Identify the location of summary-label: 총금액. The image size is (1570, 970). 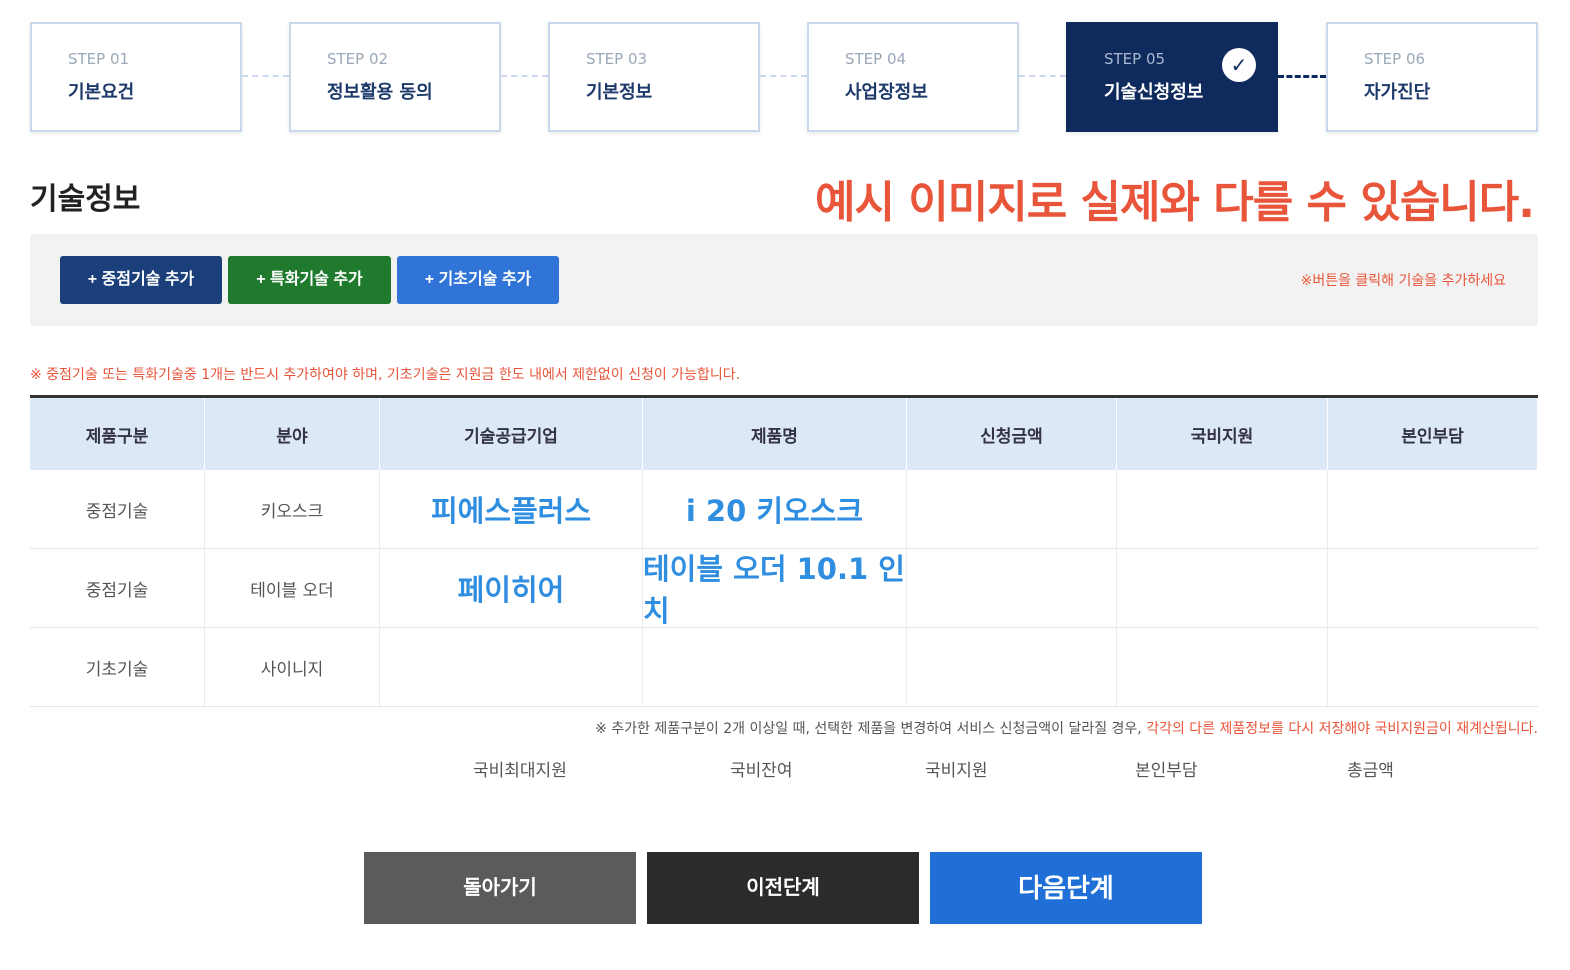
(1370, 771).